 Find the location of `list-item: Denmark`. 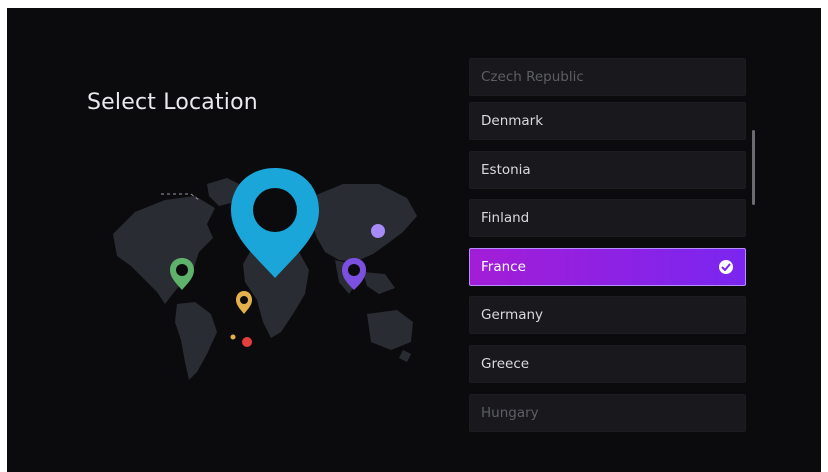

list-item: Denmark is located at coordinates (607, 121).